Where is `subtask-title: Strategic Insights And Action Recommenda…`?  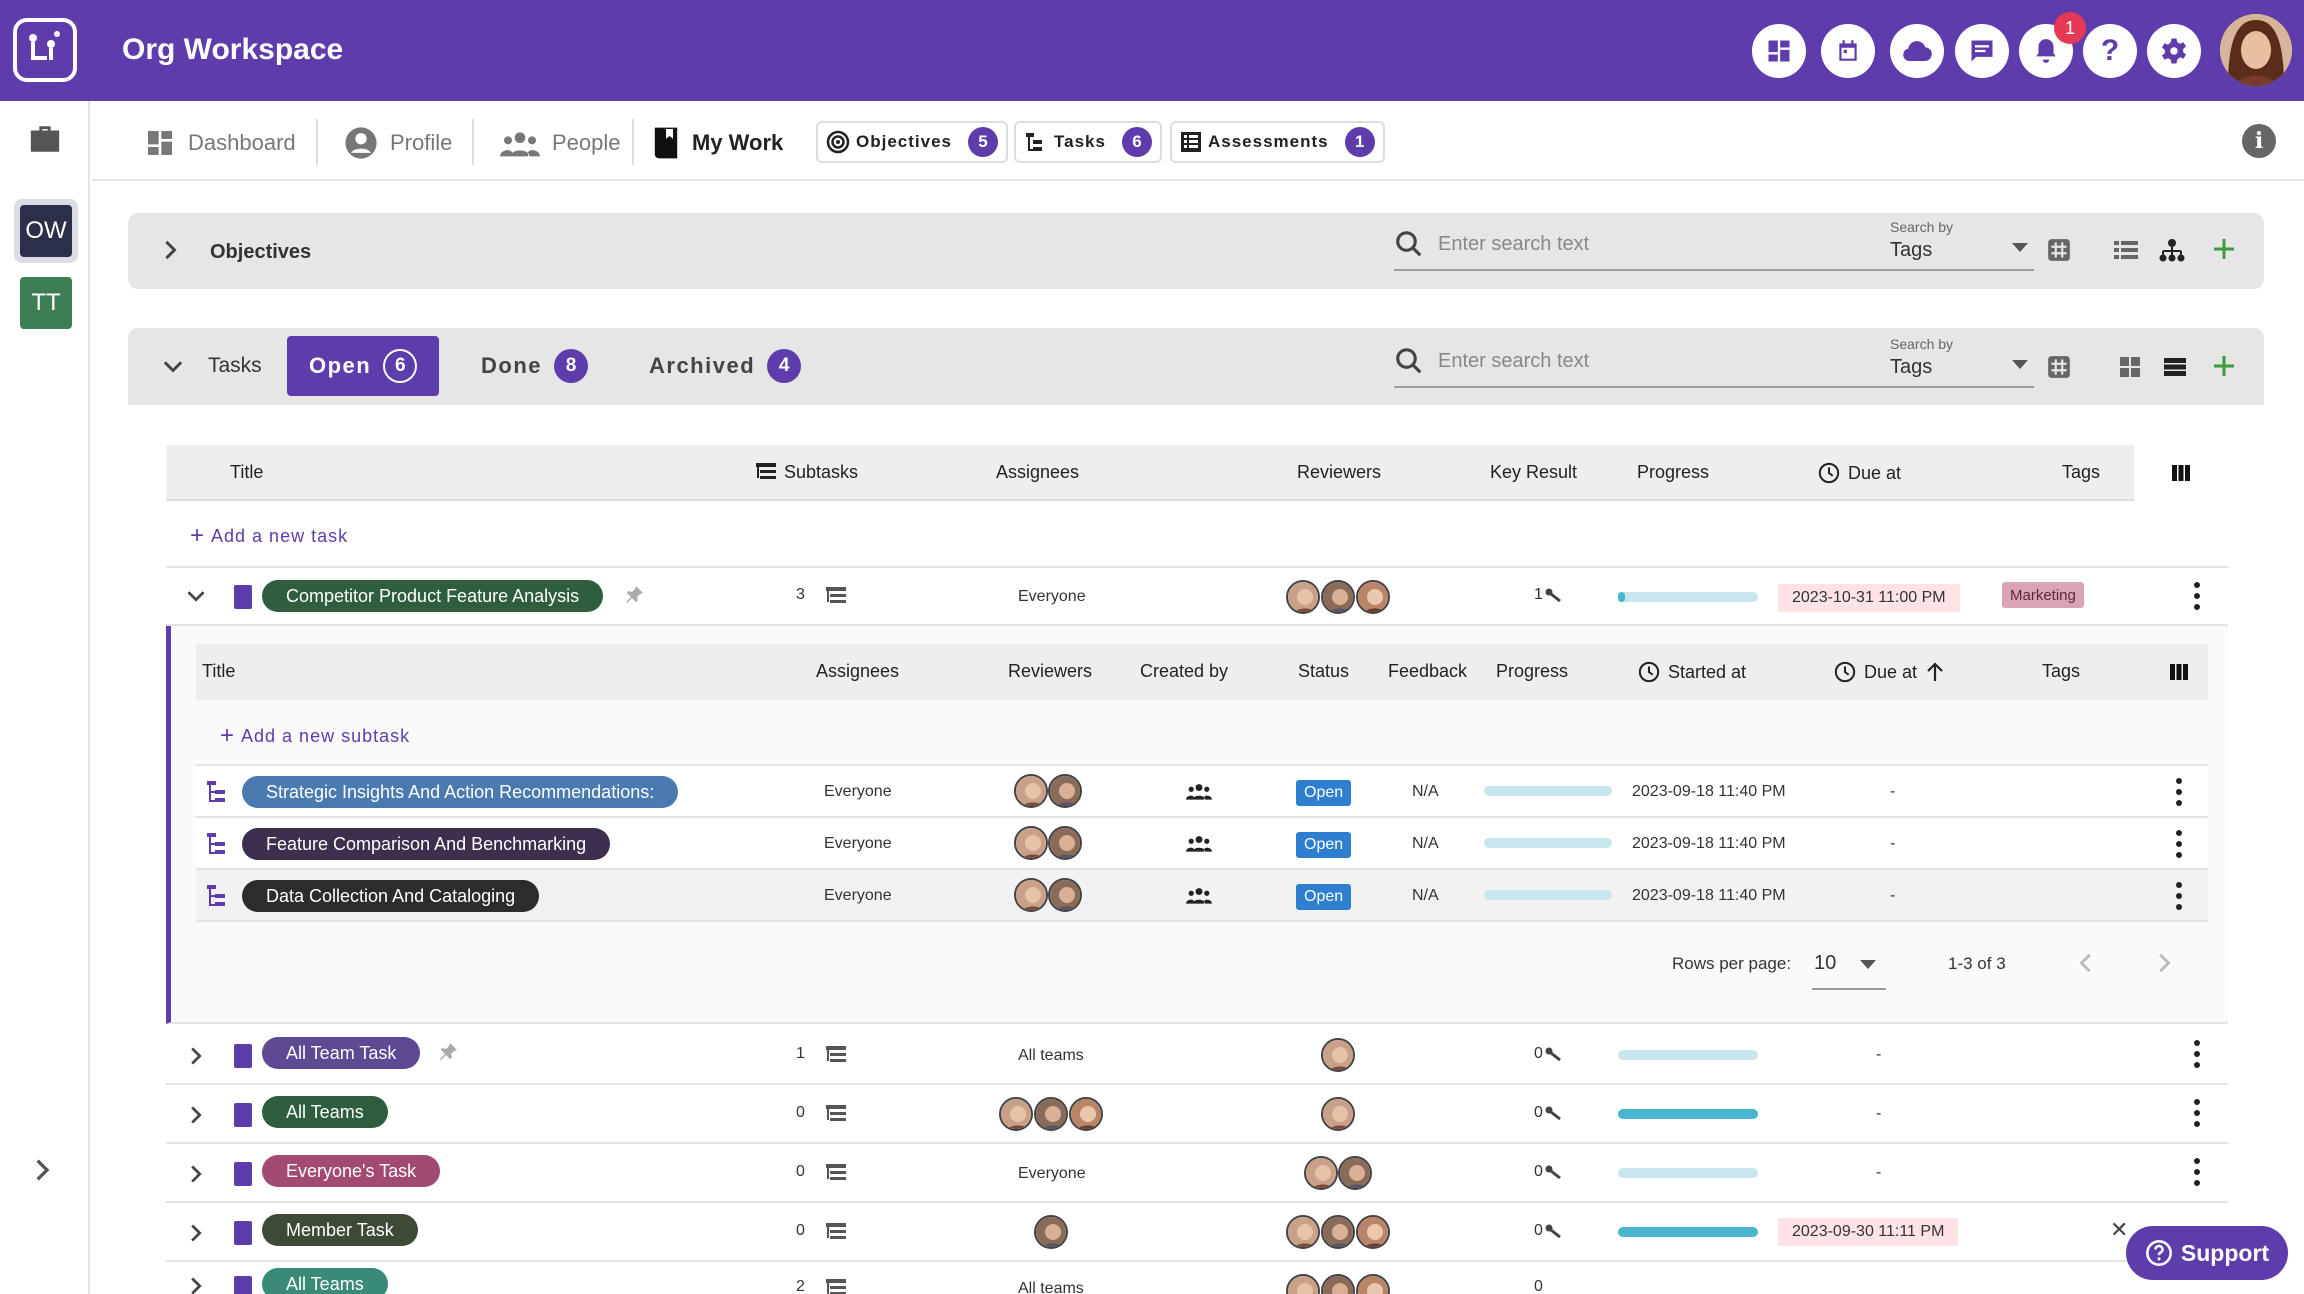 subtask-title: Strategic Insights And Action Recommenda… is located at coordinates (460, 792).